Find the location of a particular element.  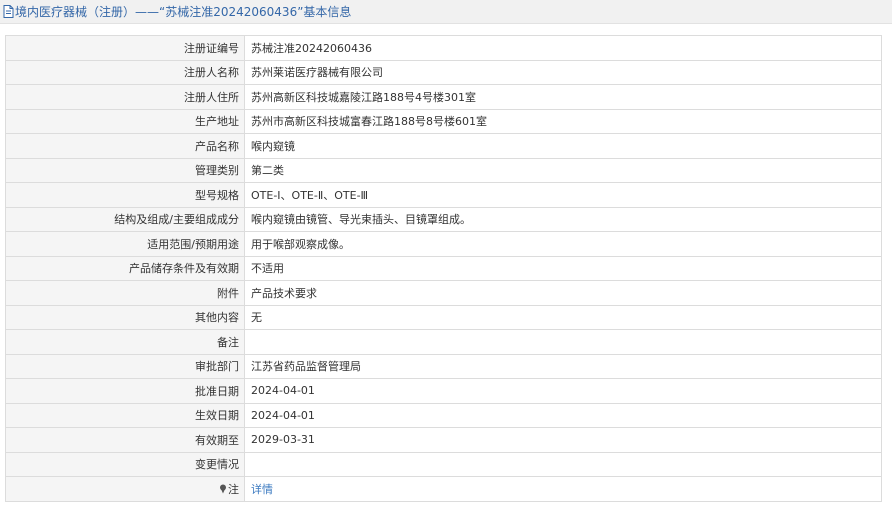

row-label: 管理类别 is located at coordinates (125, 170).